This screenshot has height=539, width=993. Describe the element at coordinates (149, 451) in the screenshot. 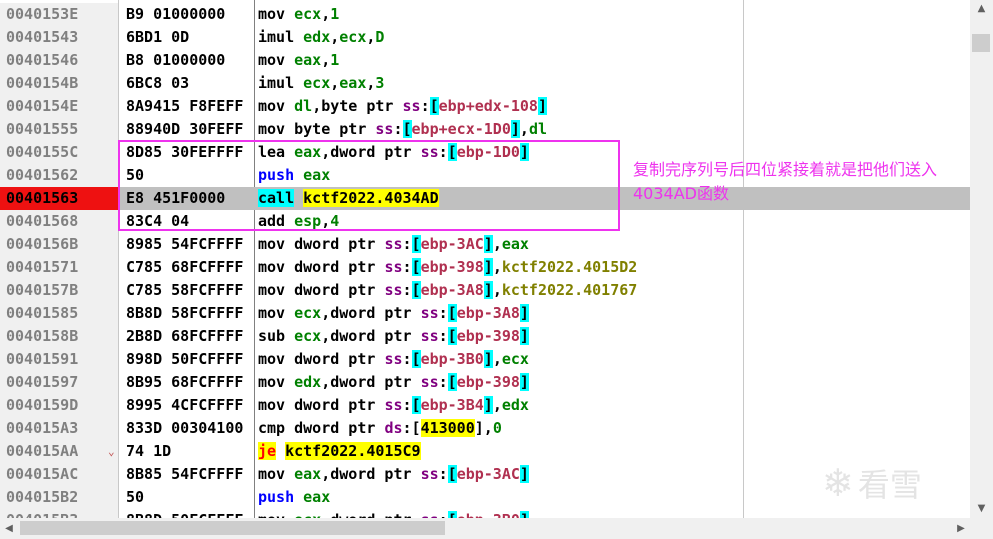

I see `bytes-cell: 74 1D` at that location.